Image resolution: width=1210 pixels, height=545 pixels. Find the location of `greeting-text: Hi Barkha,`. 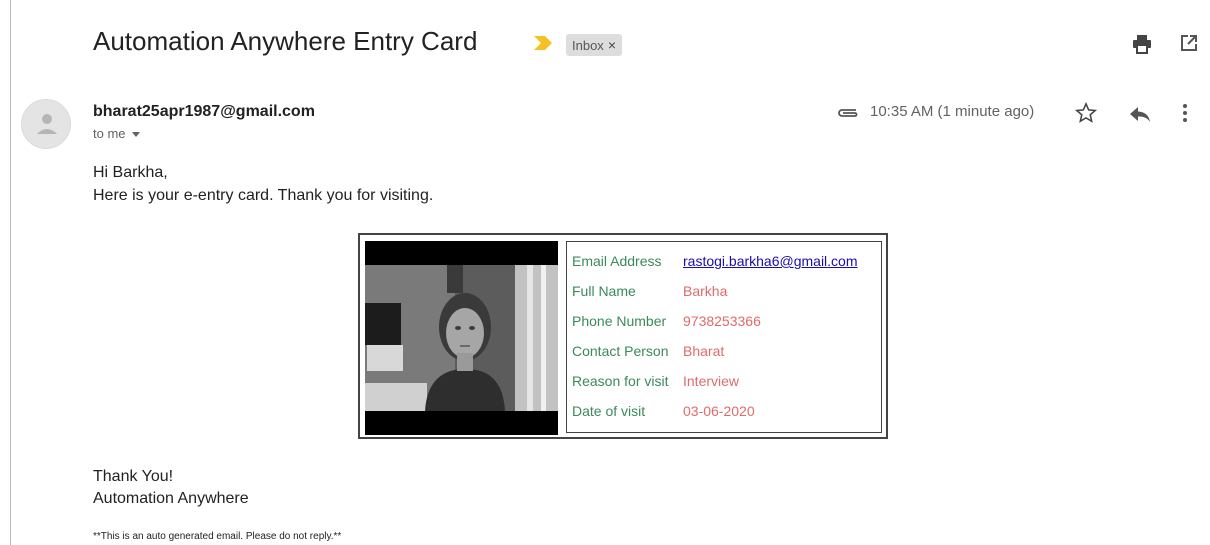

greeting-text: Hi Barkha, is located at coordinates (130, 172).